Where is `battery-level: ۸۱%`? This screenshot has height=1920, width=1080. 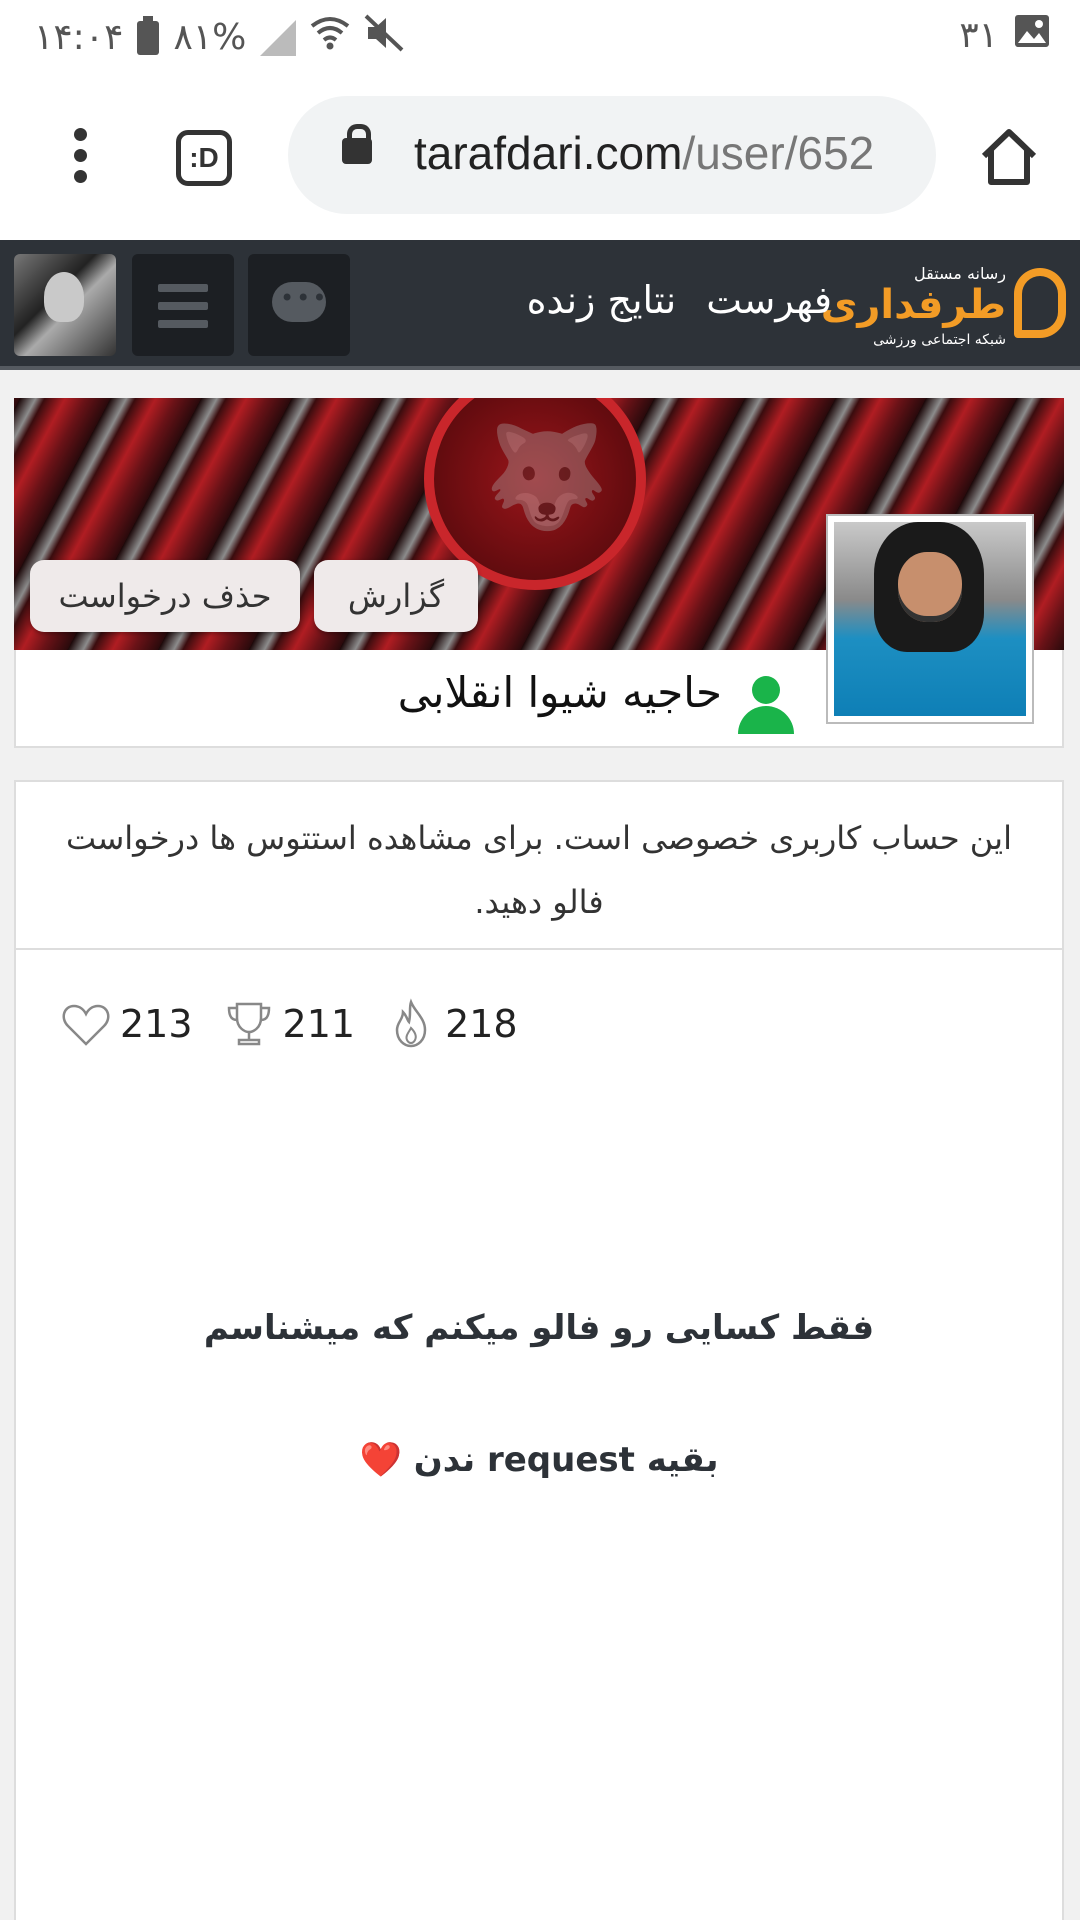 battery-level: ۸۱% is located at coordinates (210, 37).